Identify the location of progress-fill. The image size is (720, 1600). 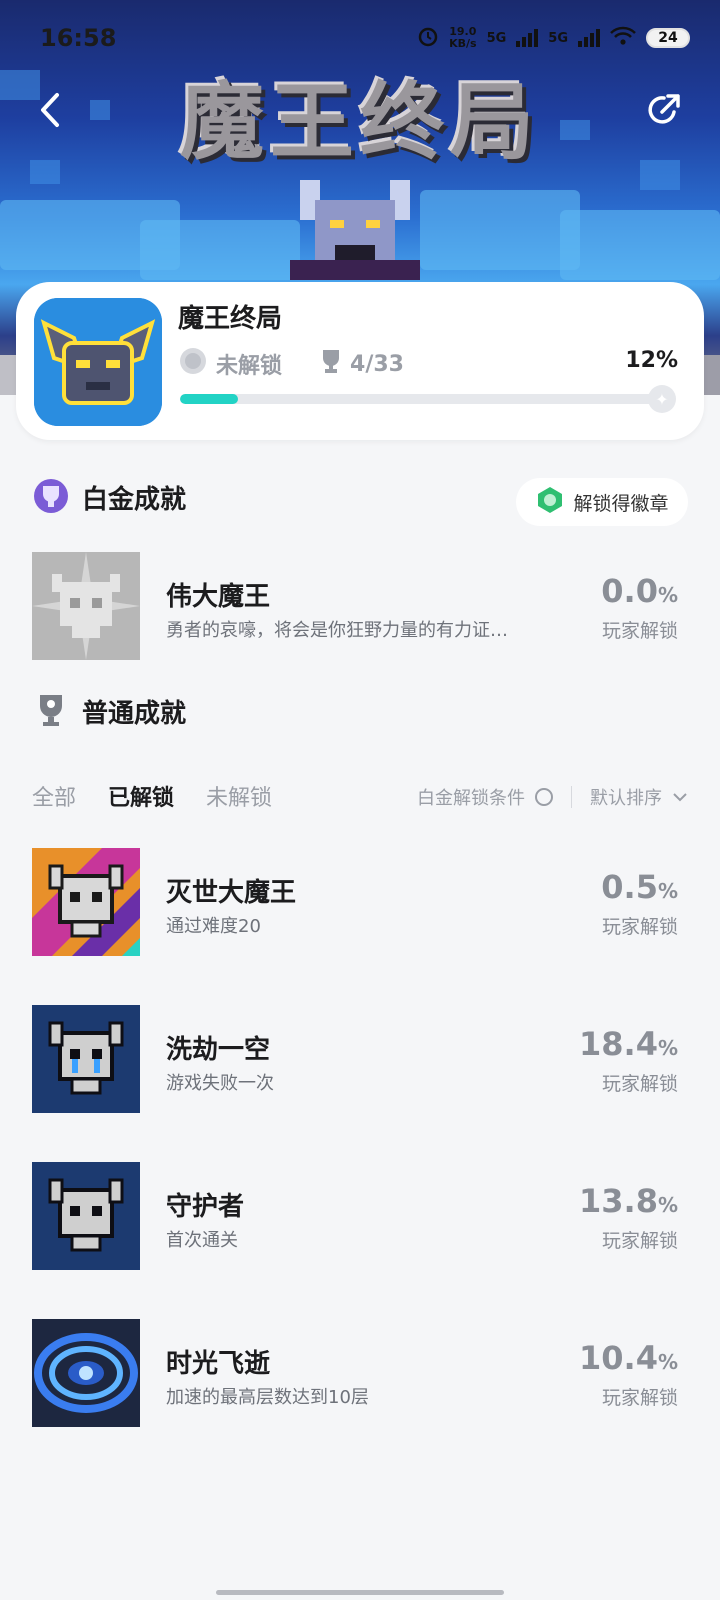
(209, 399).